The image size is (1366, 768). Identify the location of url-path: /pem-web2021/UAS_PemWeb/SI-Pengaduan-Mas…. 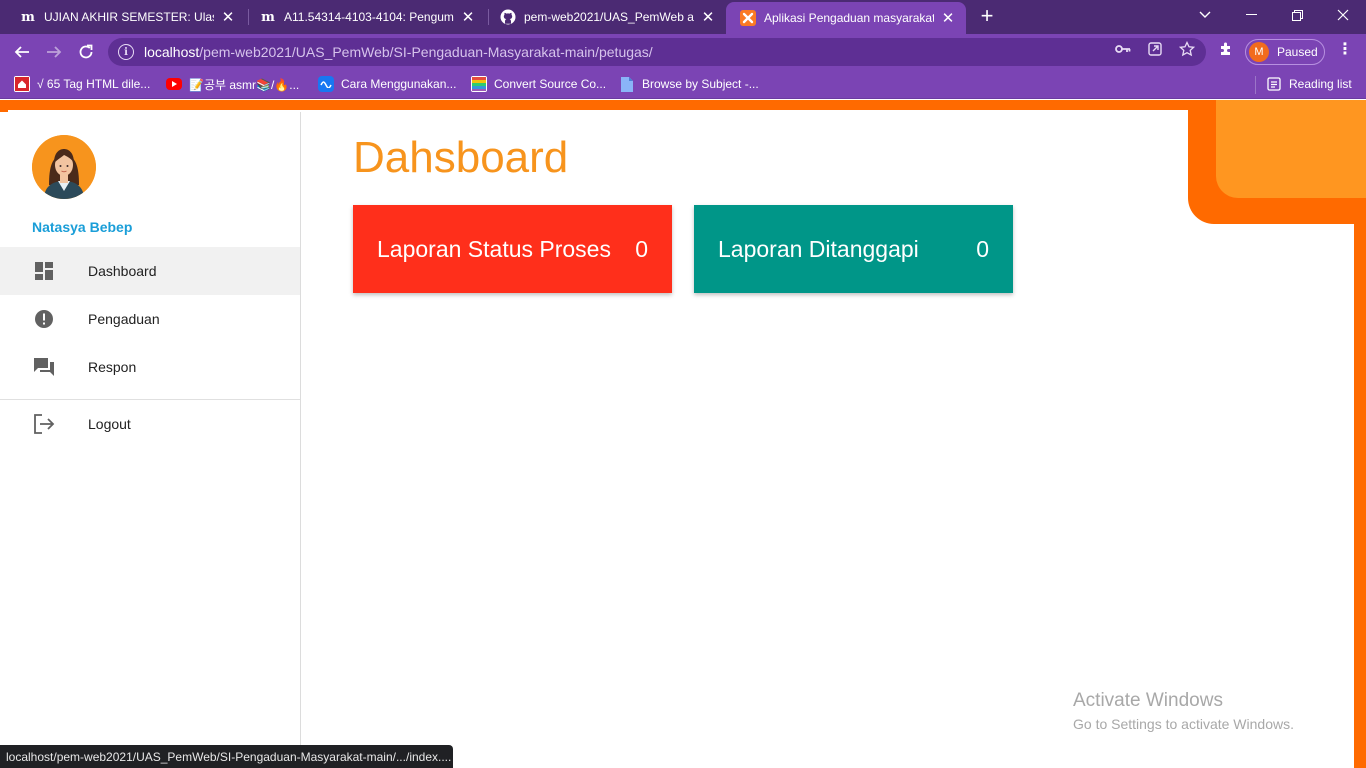
(426, 52).